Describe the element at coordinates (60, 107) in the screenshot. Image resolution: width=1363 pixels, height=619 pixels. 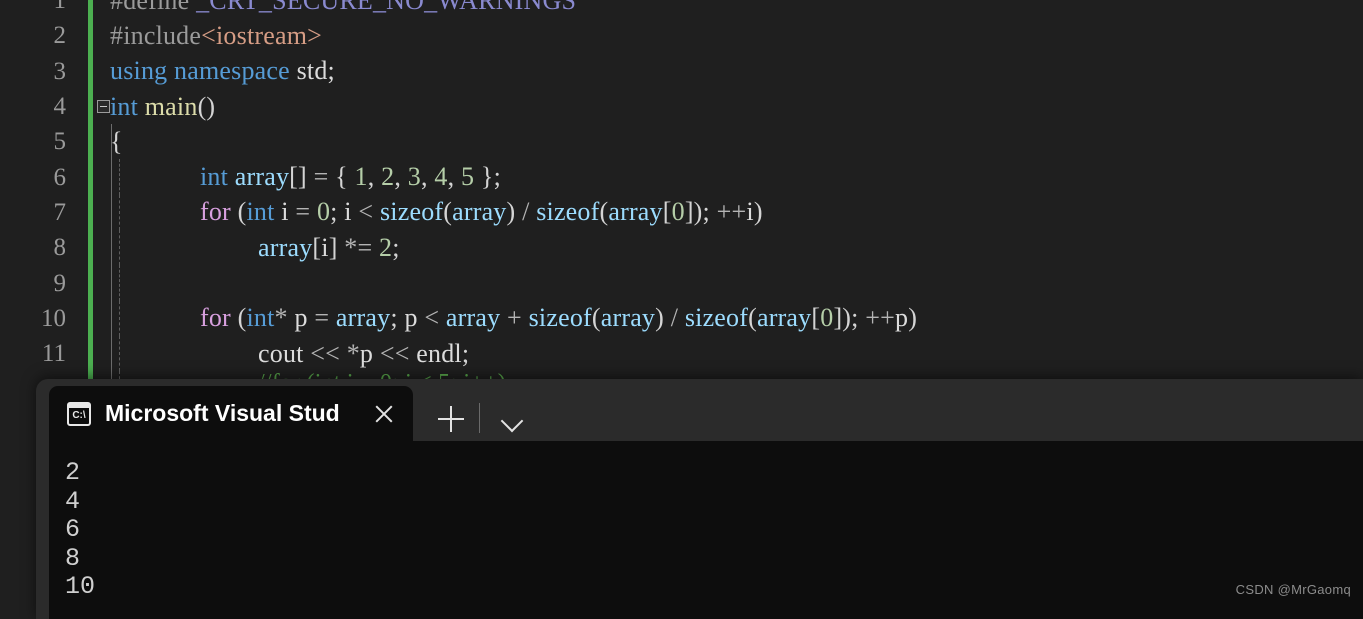
I see `line-number: 4` at that location.